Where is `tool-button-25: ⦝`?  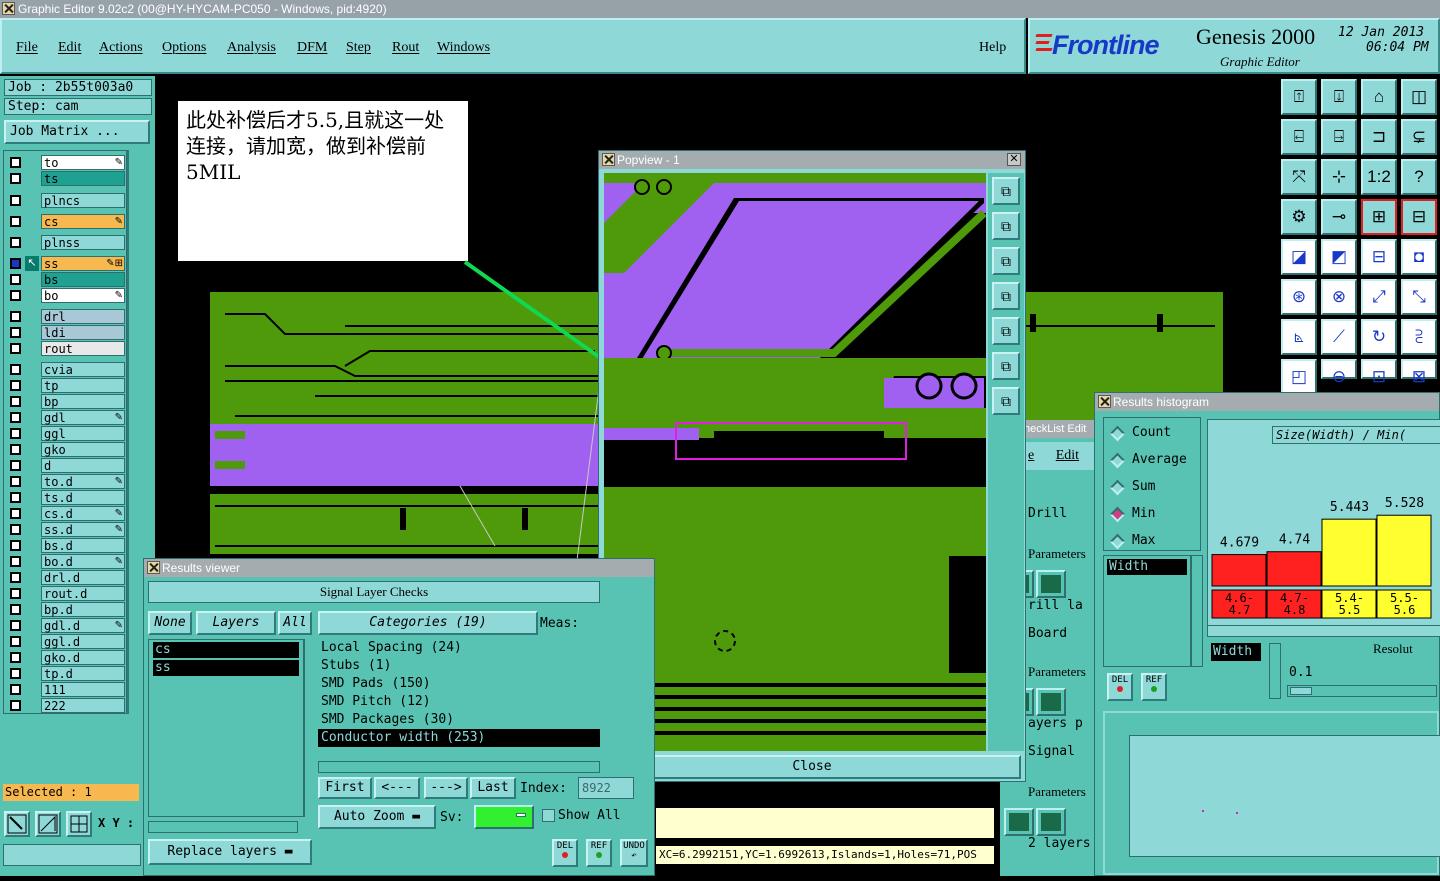
tool-button-25: ⦝ is located at coordinates (1299, 337).